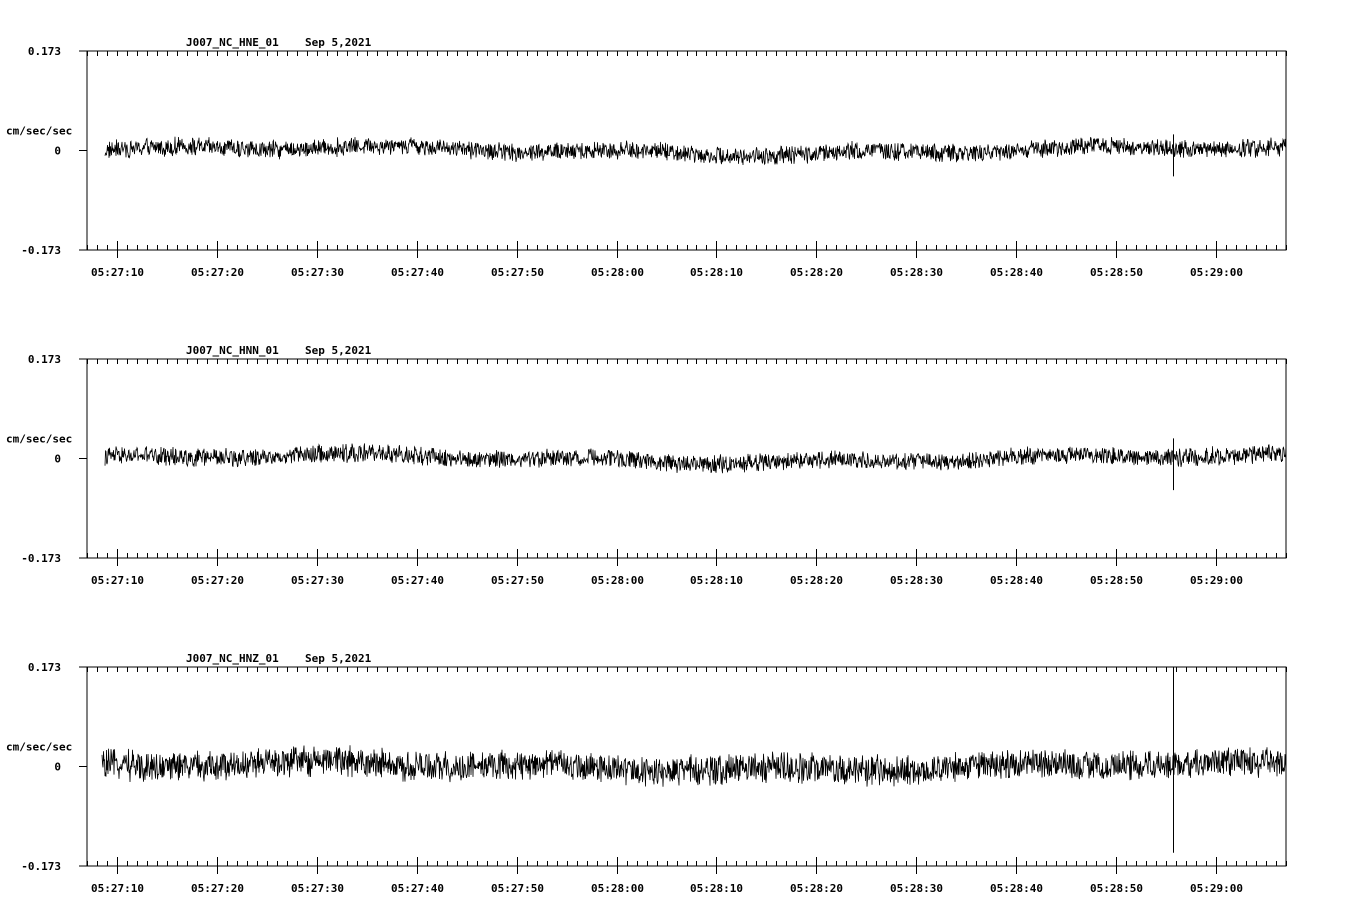  Describe the element at coordinates (232, 658) in the screenshot. I see `station-title: J007_NC_HNZ_01` at that location.